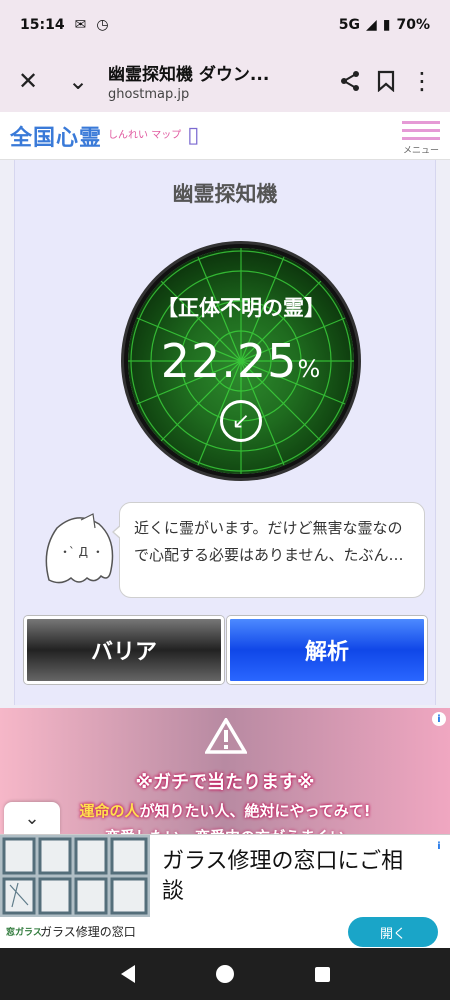  I want to click on collapse-ad-button: ⌄, so click(32, 818).